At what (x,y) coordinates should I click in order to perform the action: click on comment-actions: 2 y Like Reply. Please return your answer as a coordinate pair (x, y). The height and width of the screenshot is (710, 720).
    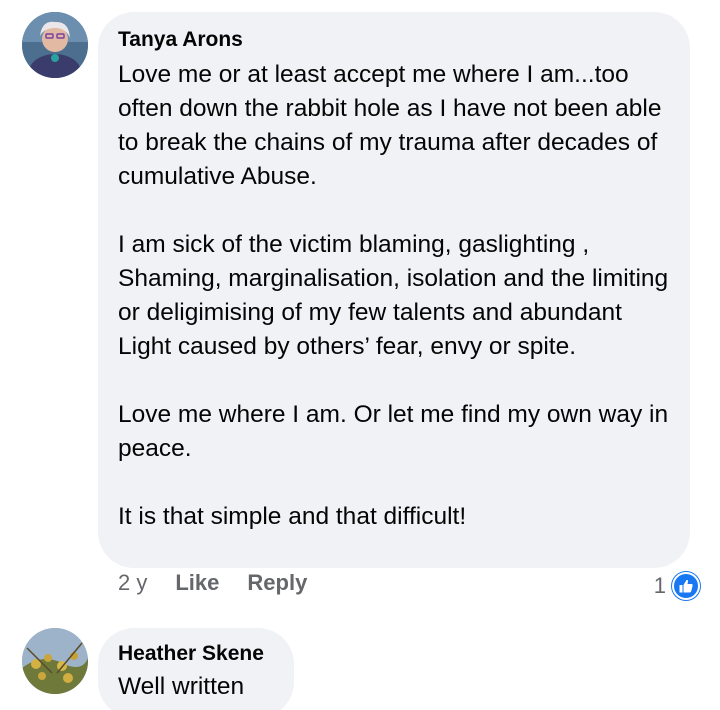
    Looking at the image, I should click on (212, 583).